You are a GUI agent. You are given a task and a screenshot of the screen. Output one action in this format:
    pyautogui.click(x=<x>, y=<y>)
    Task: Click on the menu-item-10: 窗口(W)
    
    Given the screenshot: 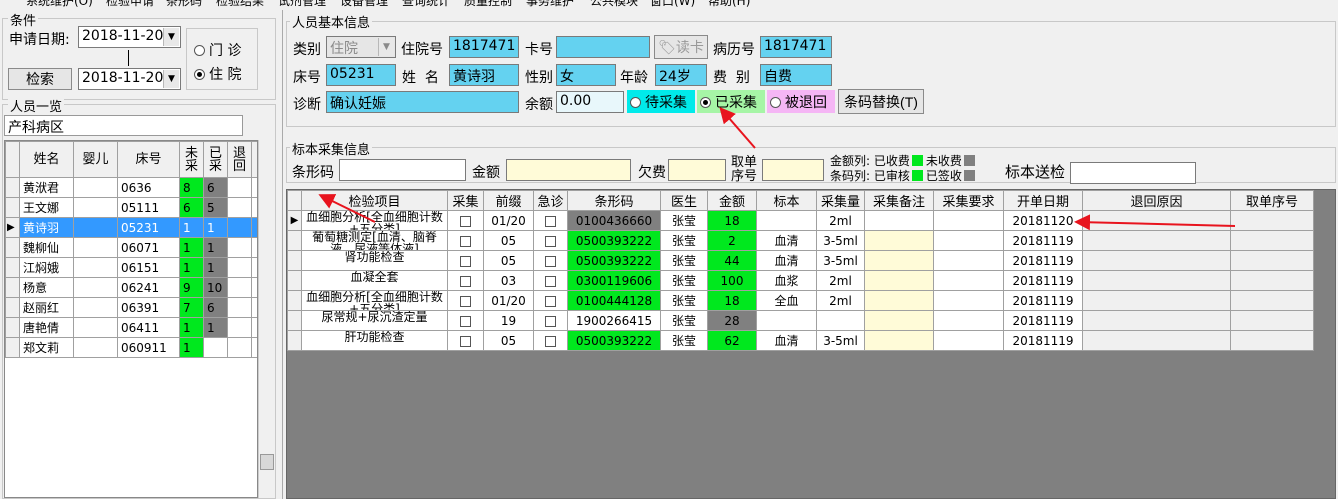 What is the action you would take?
    pyautogui.click(x=672, y=4)
    